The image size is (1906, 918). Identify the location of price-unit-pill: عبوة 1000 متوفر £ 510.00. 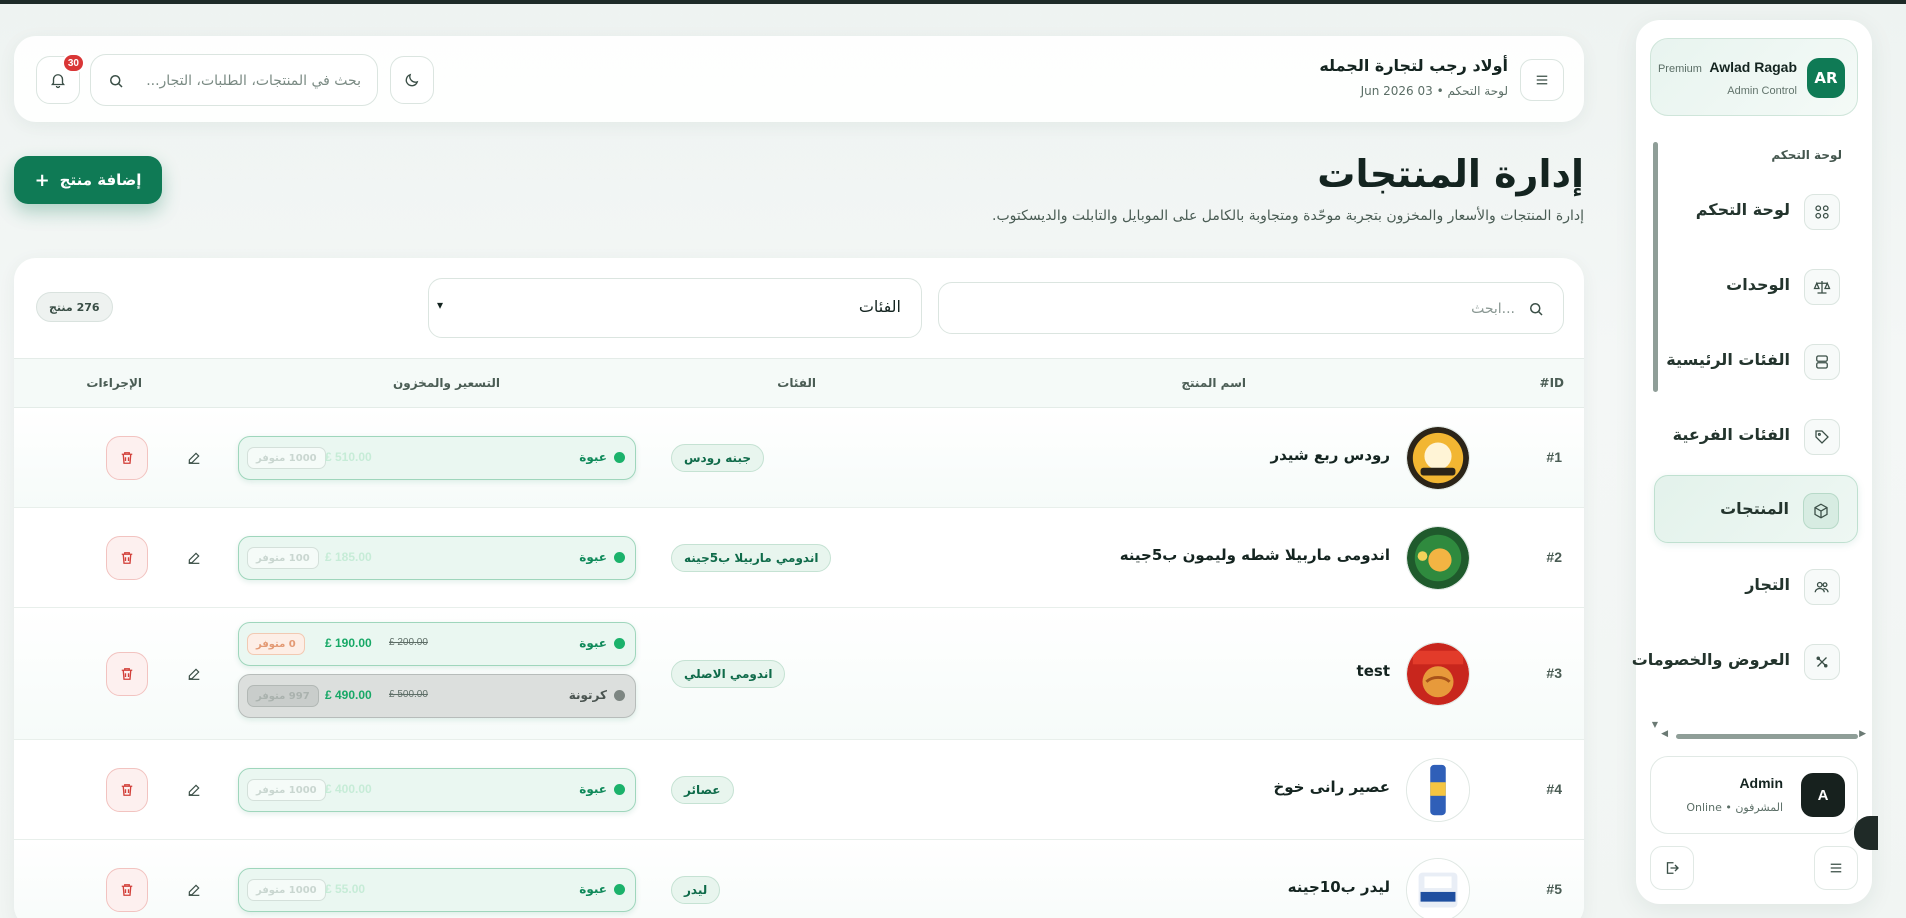
(437, 458).